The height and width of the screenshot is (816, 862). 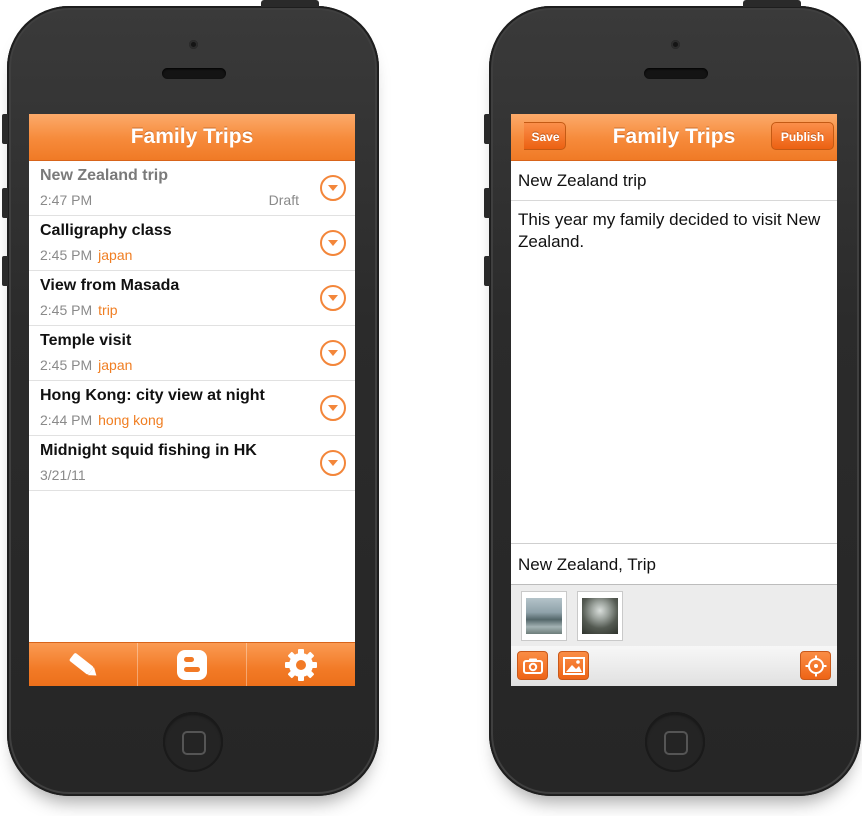 I want to click on post-meta: 2:47 PM, so click(x=66, y=200).